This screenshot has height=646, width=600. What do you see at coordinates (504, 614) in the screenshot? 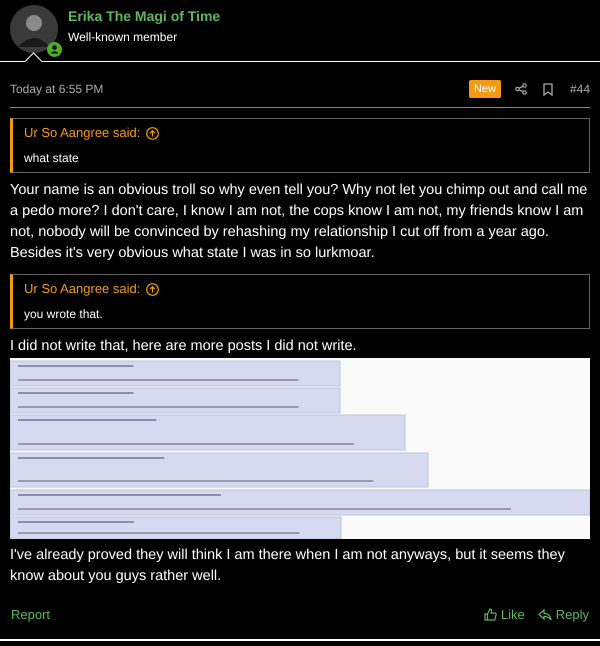
I see `like-link: Like` at bounding box center [504, 614].